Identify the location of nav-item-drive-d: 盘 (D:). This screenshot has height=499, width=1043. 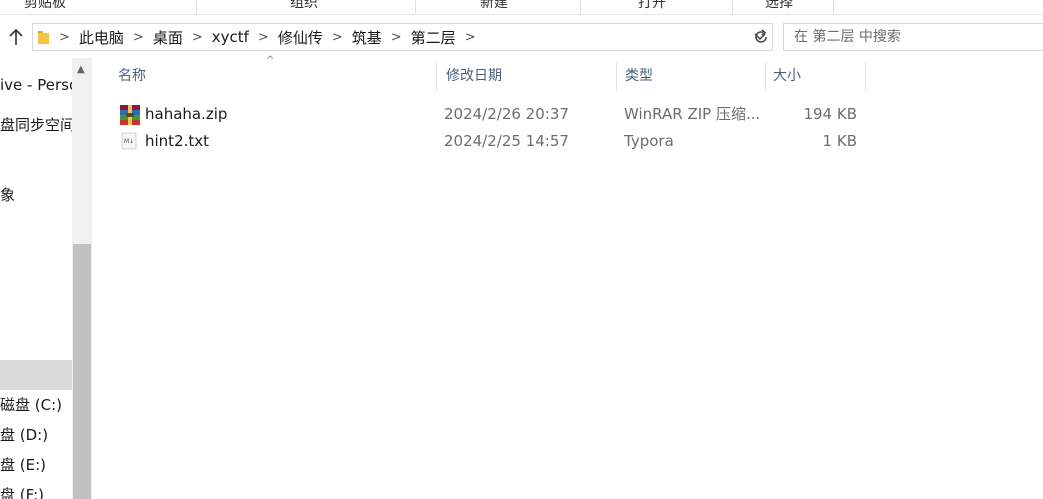
(36, 435).